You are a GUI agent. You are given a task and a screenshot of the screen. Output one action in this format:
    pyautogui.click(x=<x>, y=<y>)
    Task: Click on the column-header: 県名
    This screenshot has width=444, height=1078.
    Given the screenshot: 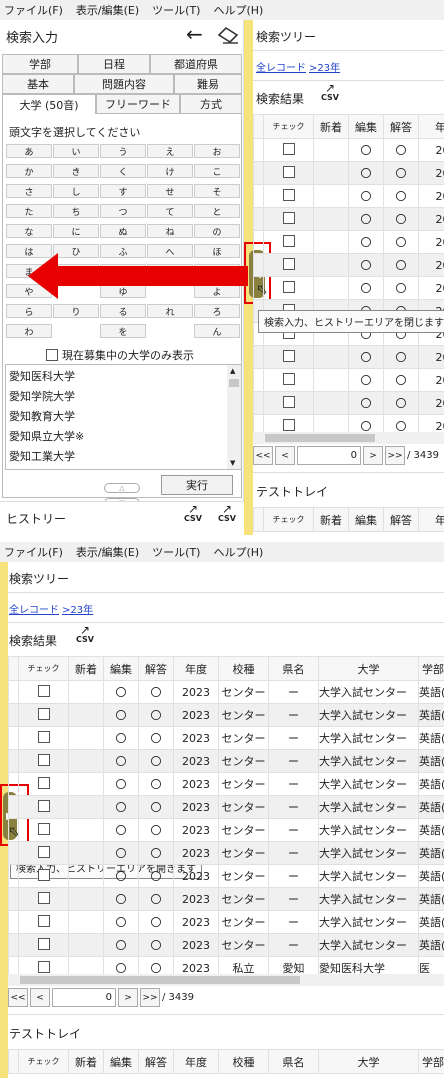 What is the action you would take?
    pyautogui.click(x=293, y=668)
    